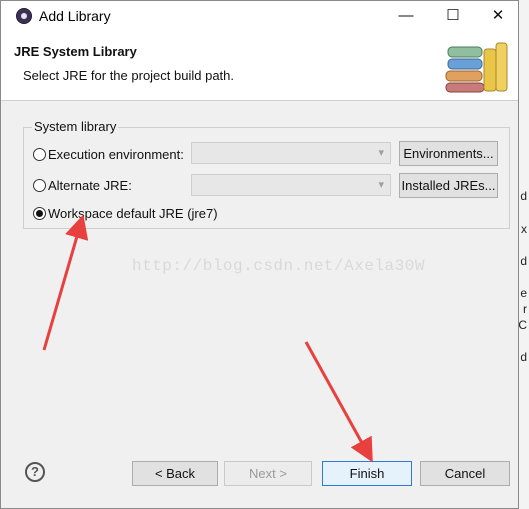 The image size is (529, 509). What do you see at coordinates (291, 153) in the screenshot?
I see `execution-environment-select: ▾` at bounding box center [291, 153].